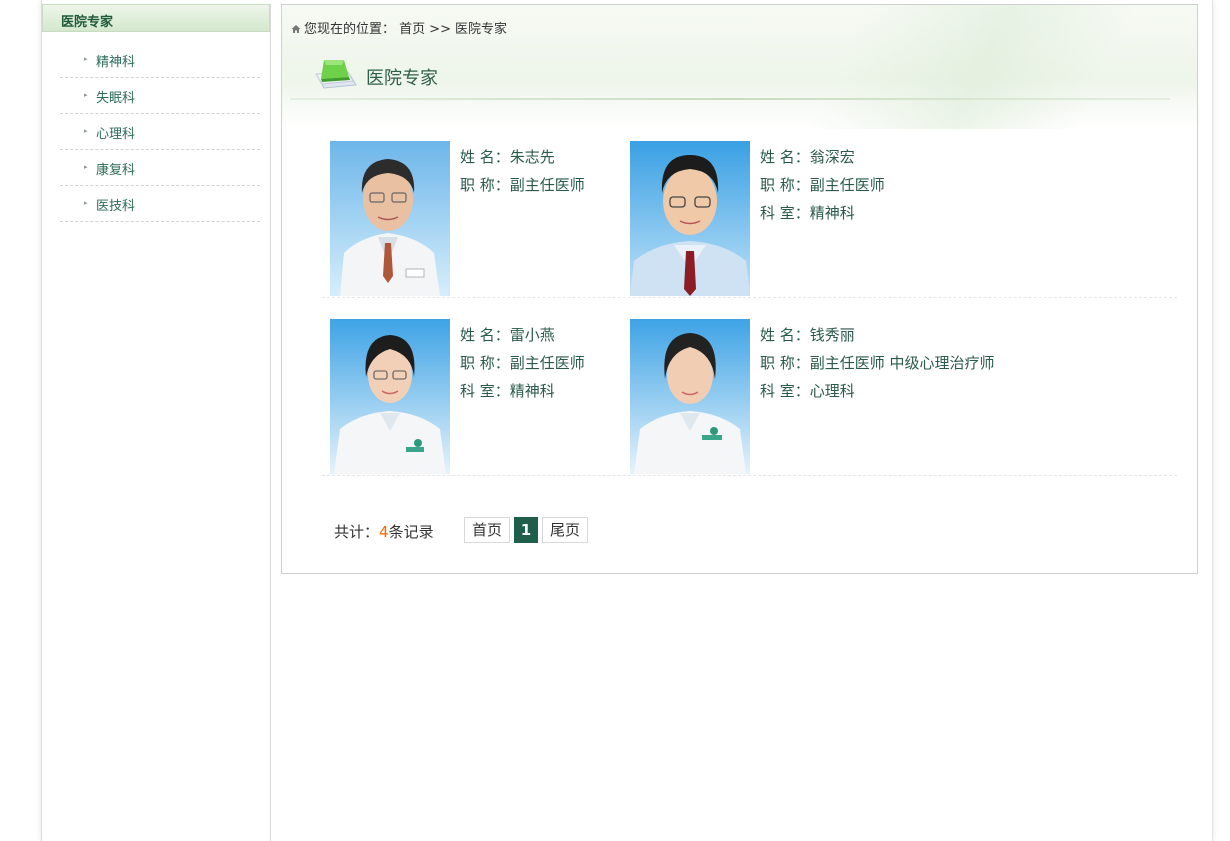 This screenshot has width=1230, height=841. I want to click on doctor-info: 姓 名：钱秀丽 职 称：副主任医师 中级心理治疗师 科 室：心理科, so click(877, 363).